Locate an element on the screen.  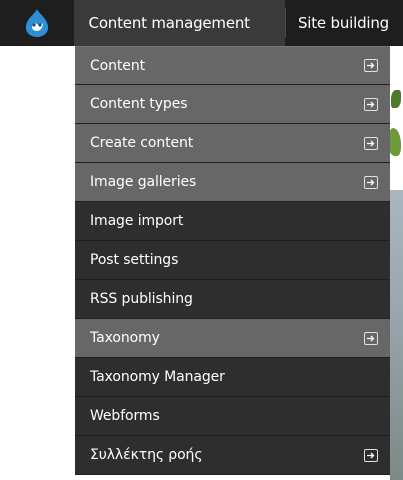
background-image is located at coordinates (396, 335).